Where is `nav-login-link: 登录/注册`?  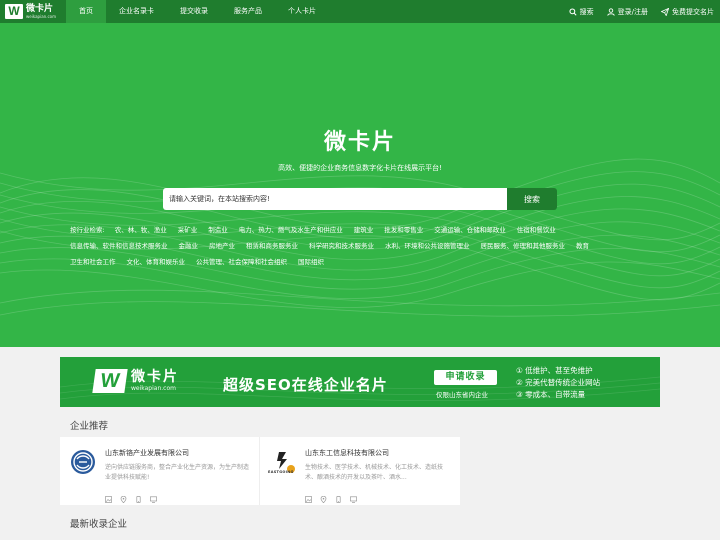
nav-login-link: 登录/注册 is located at coordinates (627, 12).